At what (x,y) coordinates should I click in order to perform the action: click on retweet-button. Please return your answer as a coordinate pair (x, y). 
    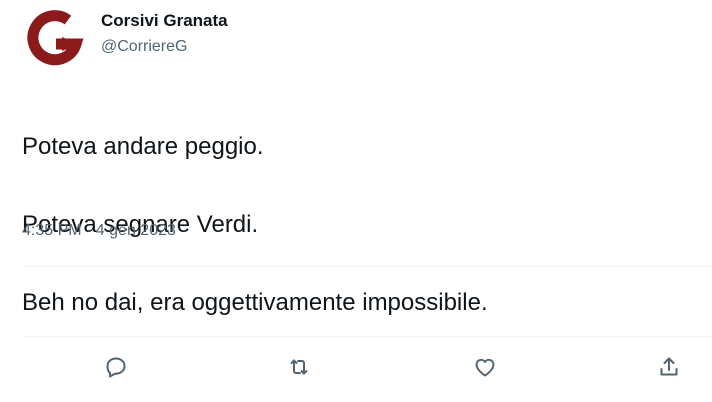
    Looking at the image, I should click on (299, 367).